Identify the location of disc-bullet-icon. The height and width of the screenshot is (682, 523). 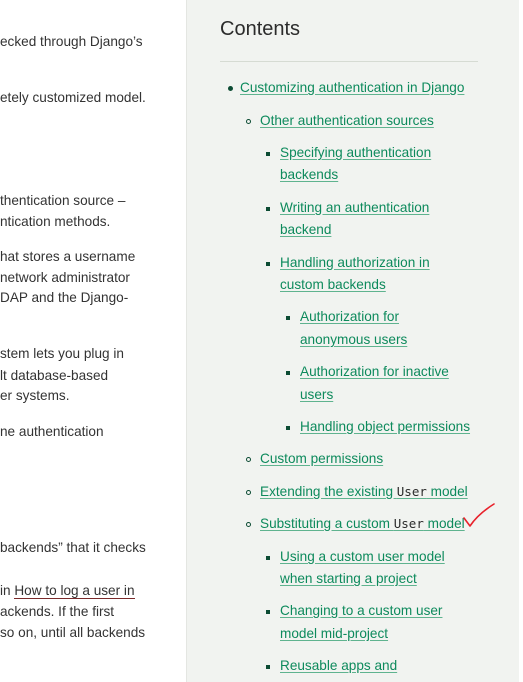
(230, 88).